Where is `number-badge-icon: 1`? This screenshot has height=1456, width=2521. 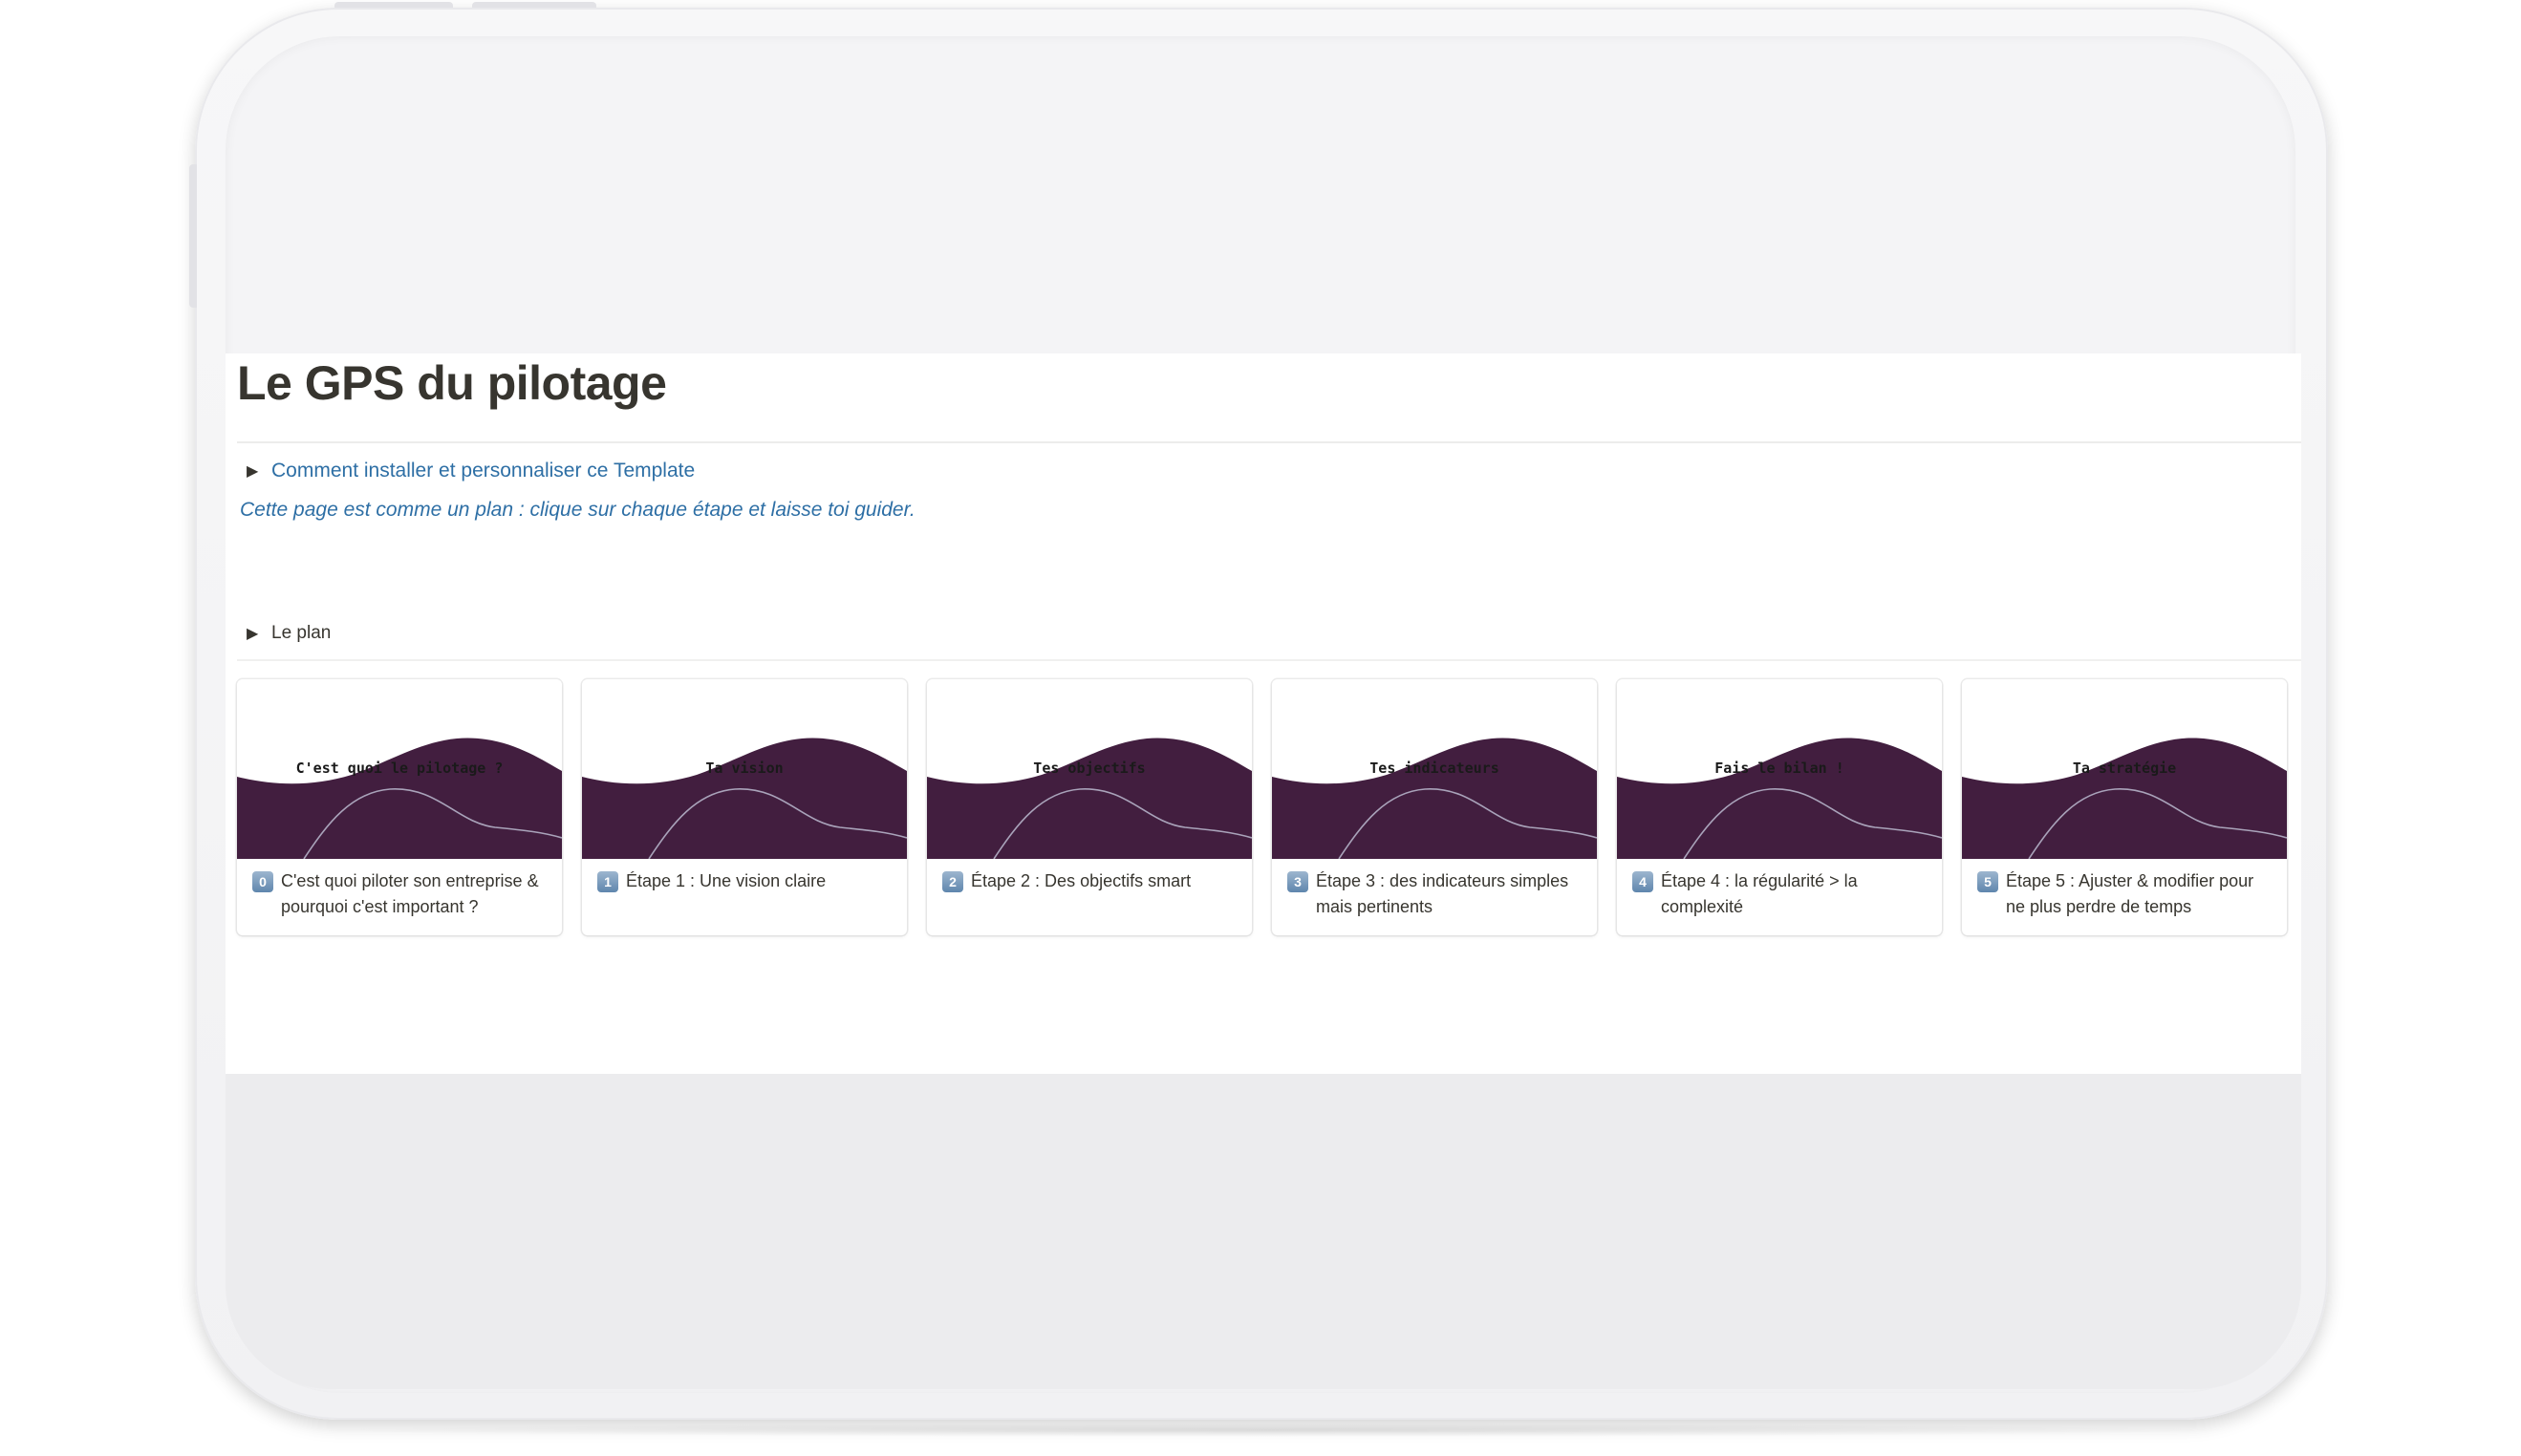 number-badge-icon: 1 is located at coordinates (607, 882).